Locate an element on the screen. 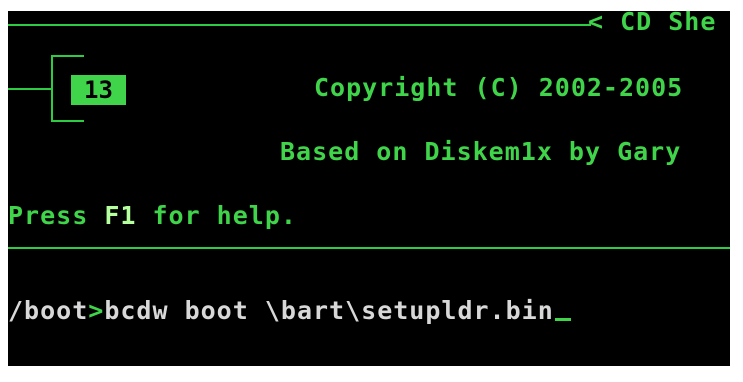  help-suffix: for help. is located at coordinates (216, 215).